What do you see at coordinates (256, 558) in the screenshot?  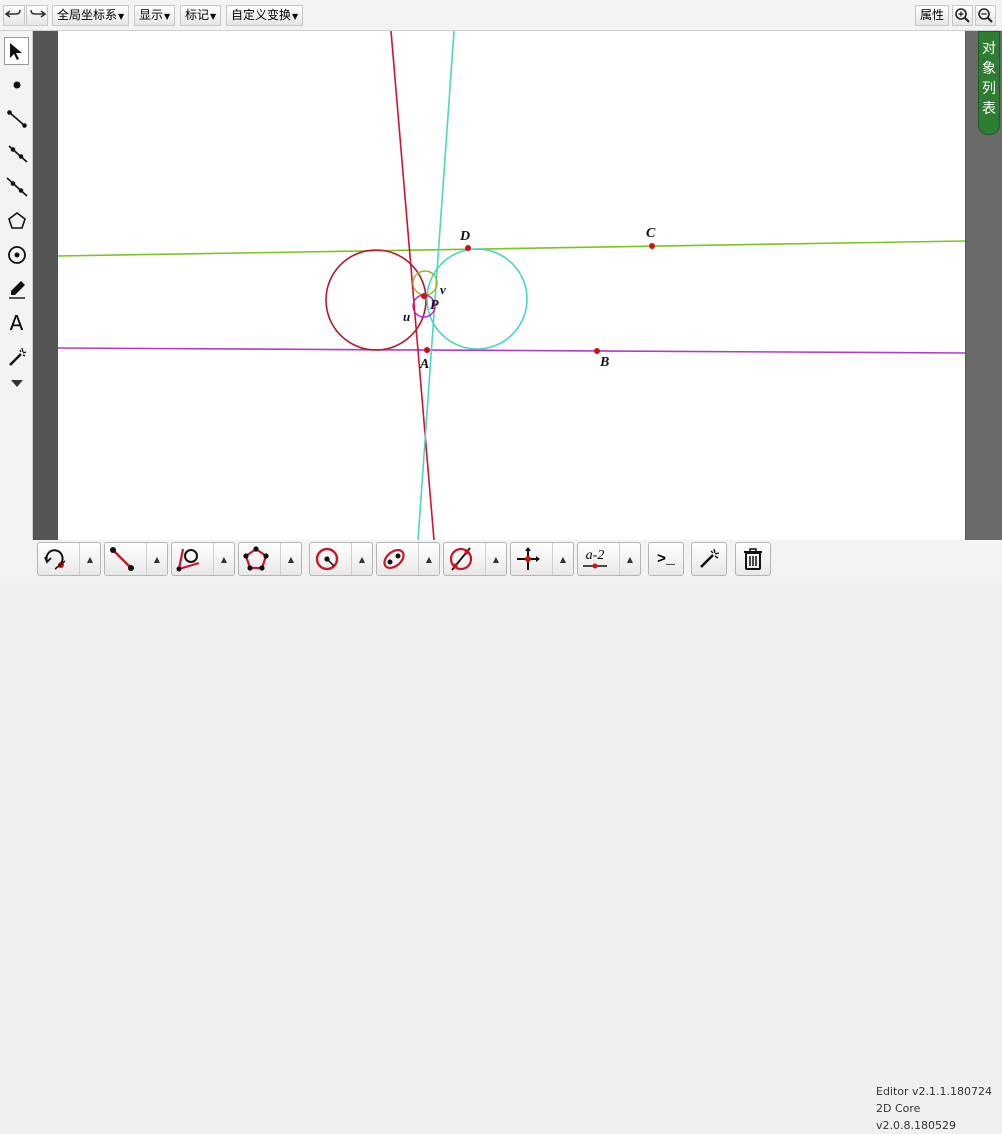 I see `polygon-tool-icon` at bounding box center [256, 558].